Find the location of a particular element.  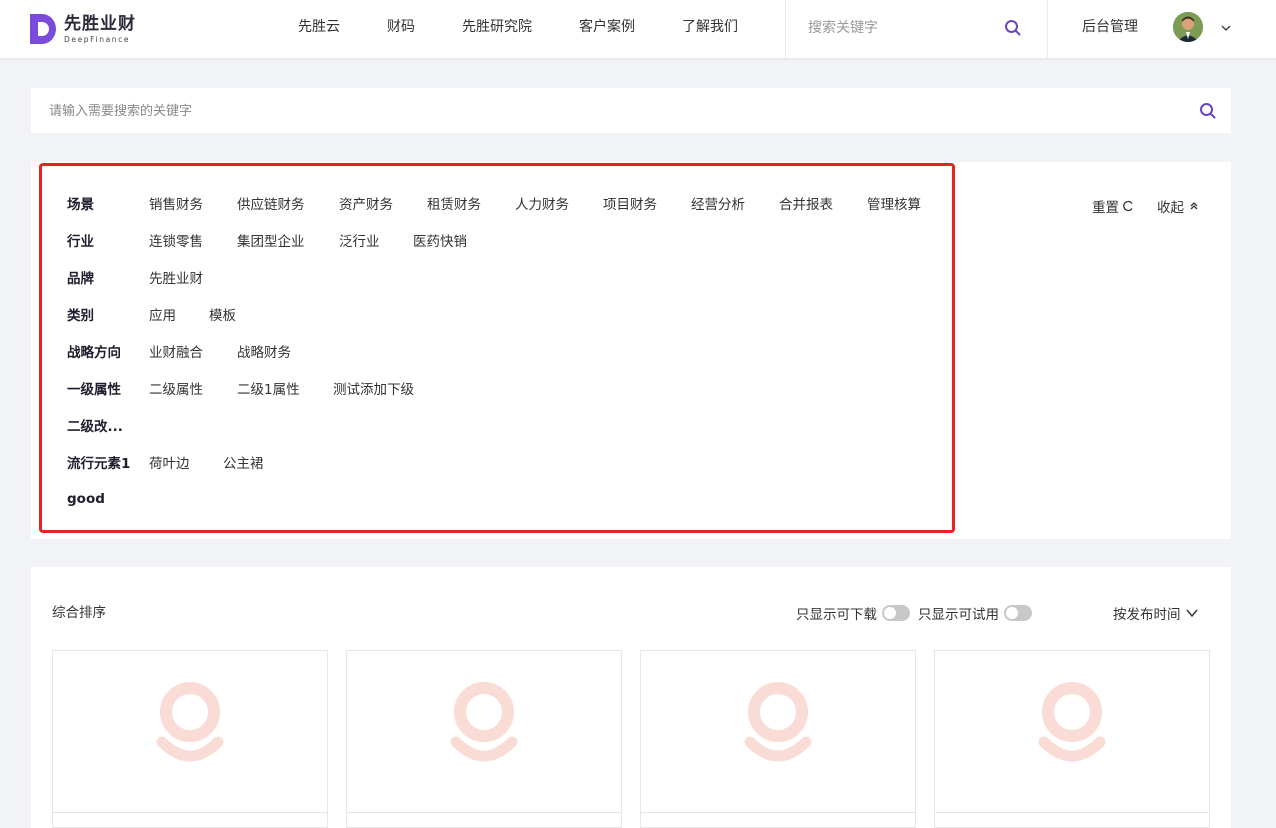

filter-option: 先胜业财 is located at coordinates (176, 277).